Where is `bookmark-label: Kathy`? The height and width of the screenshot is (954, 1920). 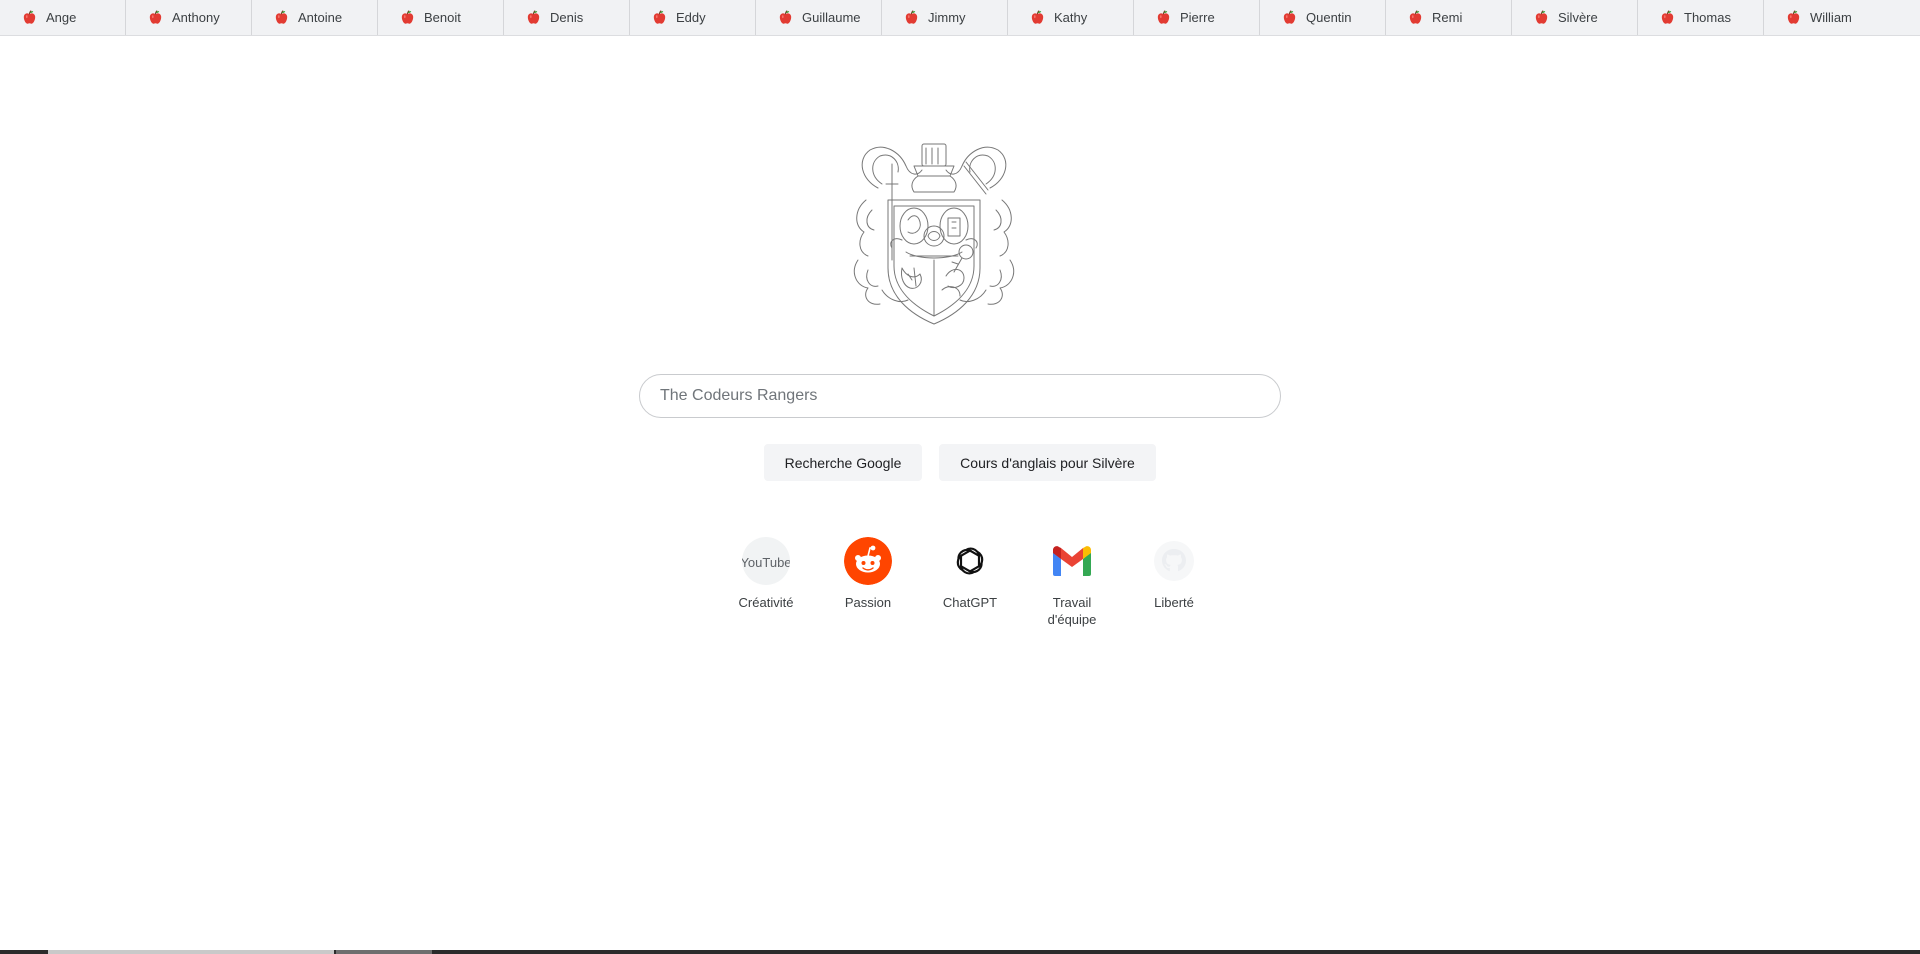
bookmark-label: Kathy is located at coordinates (1071, 17).